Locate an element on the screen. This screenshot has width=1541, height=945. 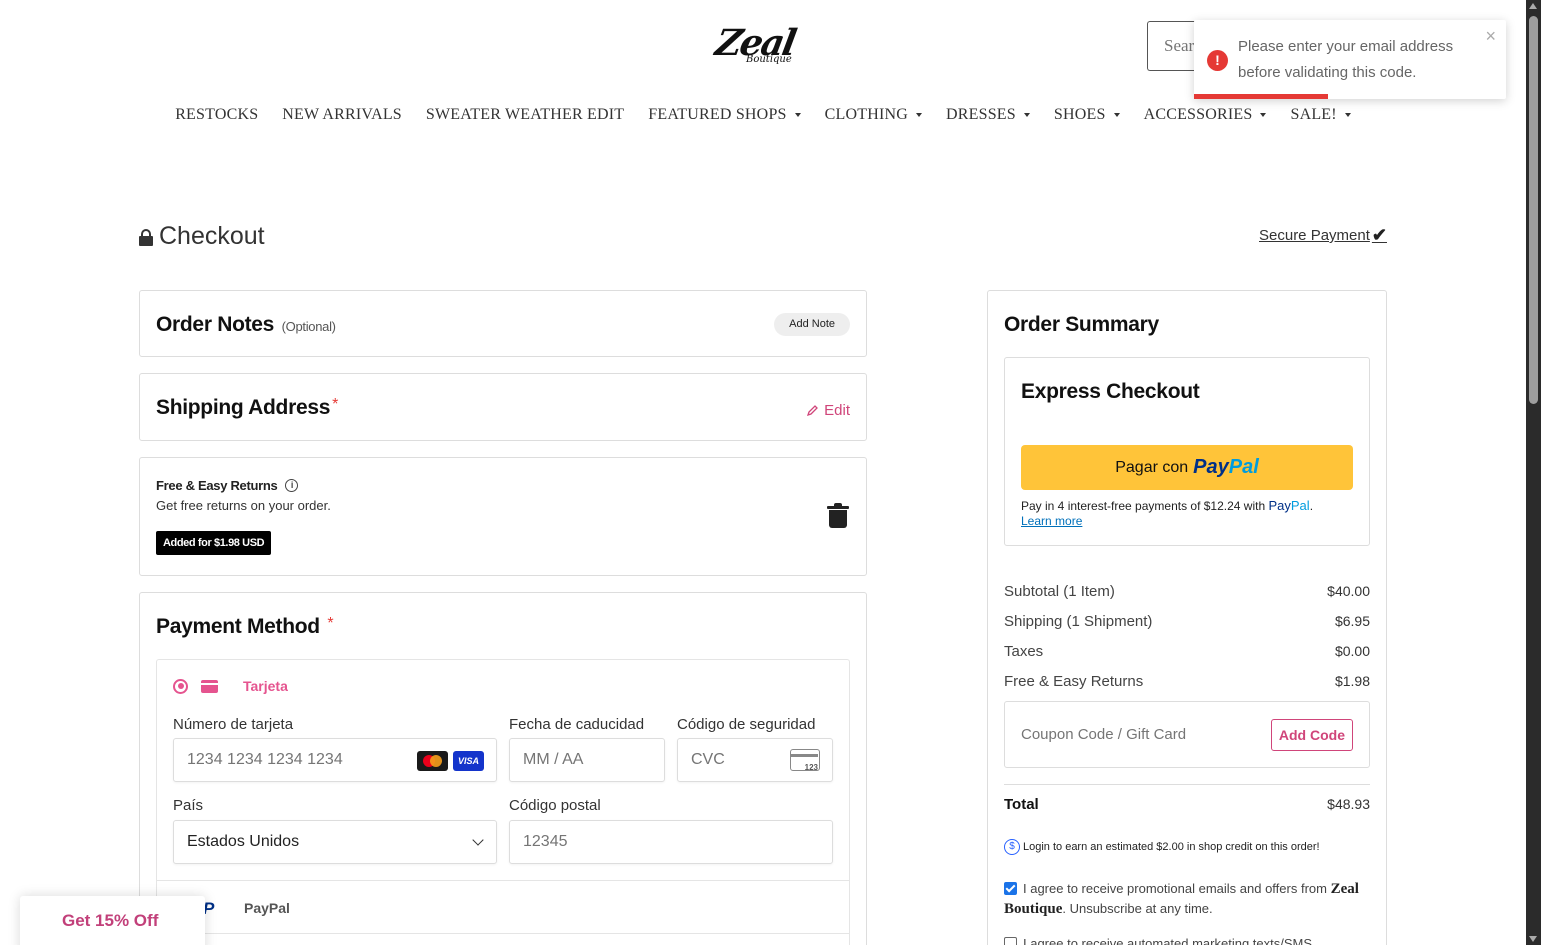
edit-label: Edit is located at coordinates (837, 410).